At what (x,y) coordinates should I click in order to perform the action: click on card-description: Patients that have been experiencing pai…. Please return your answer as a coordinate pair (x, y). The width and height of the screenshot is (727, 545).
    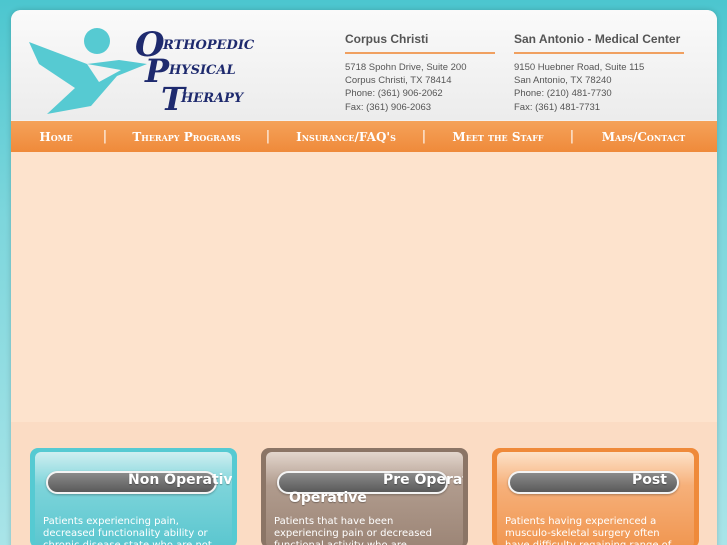
    Looking at the image, I should click on (353, 530).